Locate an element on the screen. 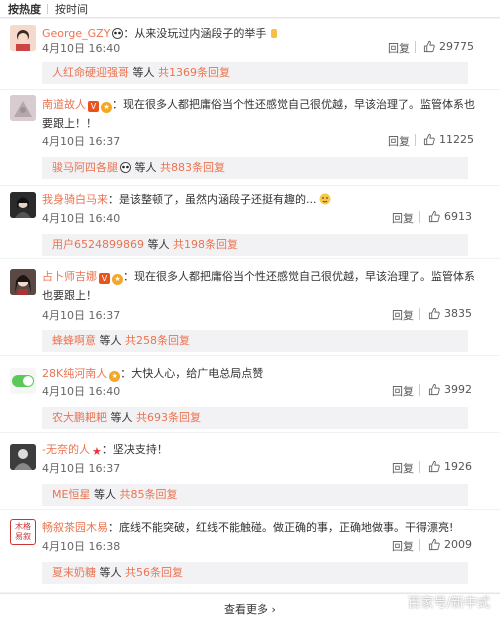  reply-preview: 农大鹏耙耙 等人 共693条回复 is located at coordinates (255, 418).